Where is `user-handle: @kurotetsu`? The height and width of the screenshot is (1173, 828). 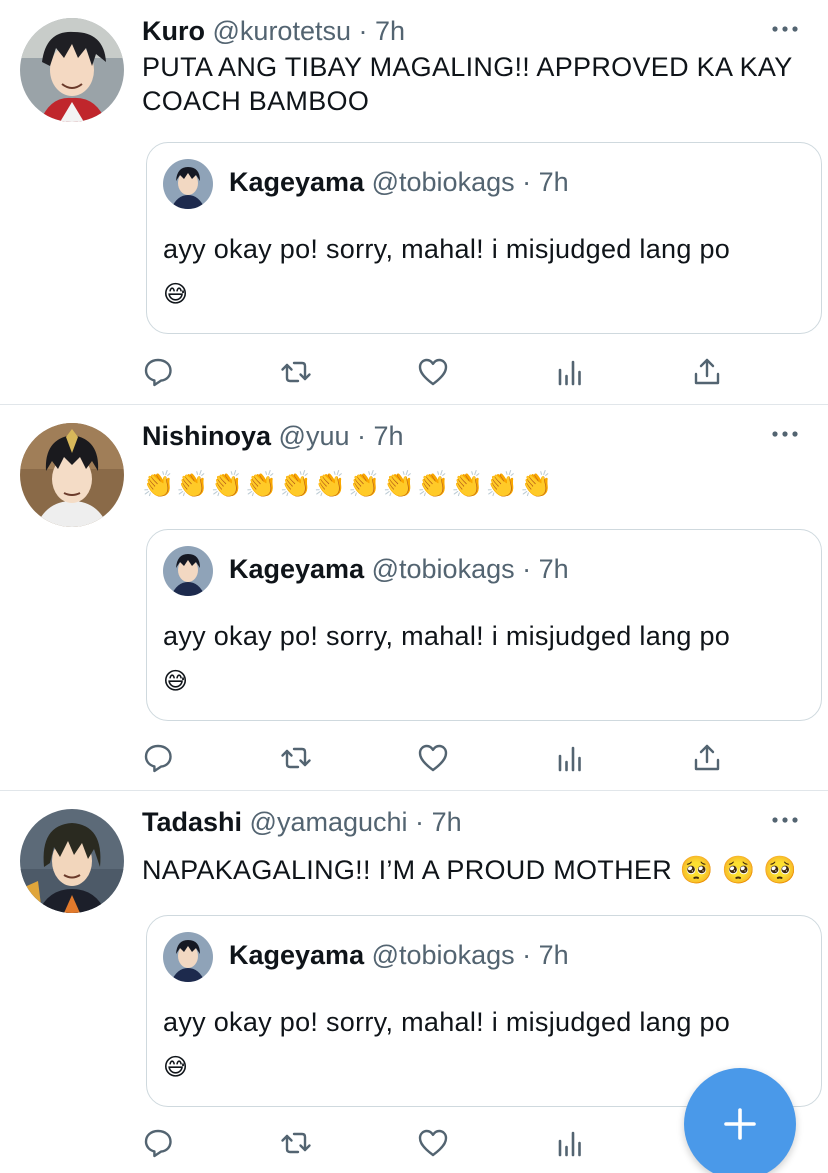 user-handle: @kurotetsu is located at coordinates (282, 31).